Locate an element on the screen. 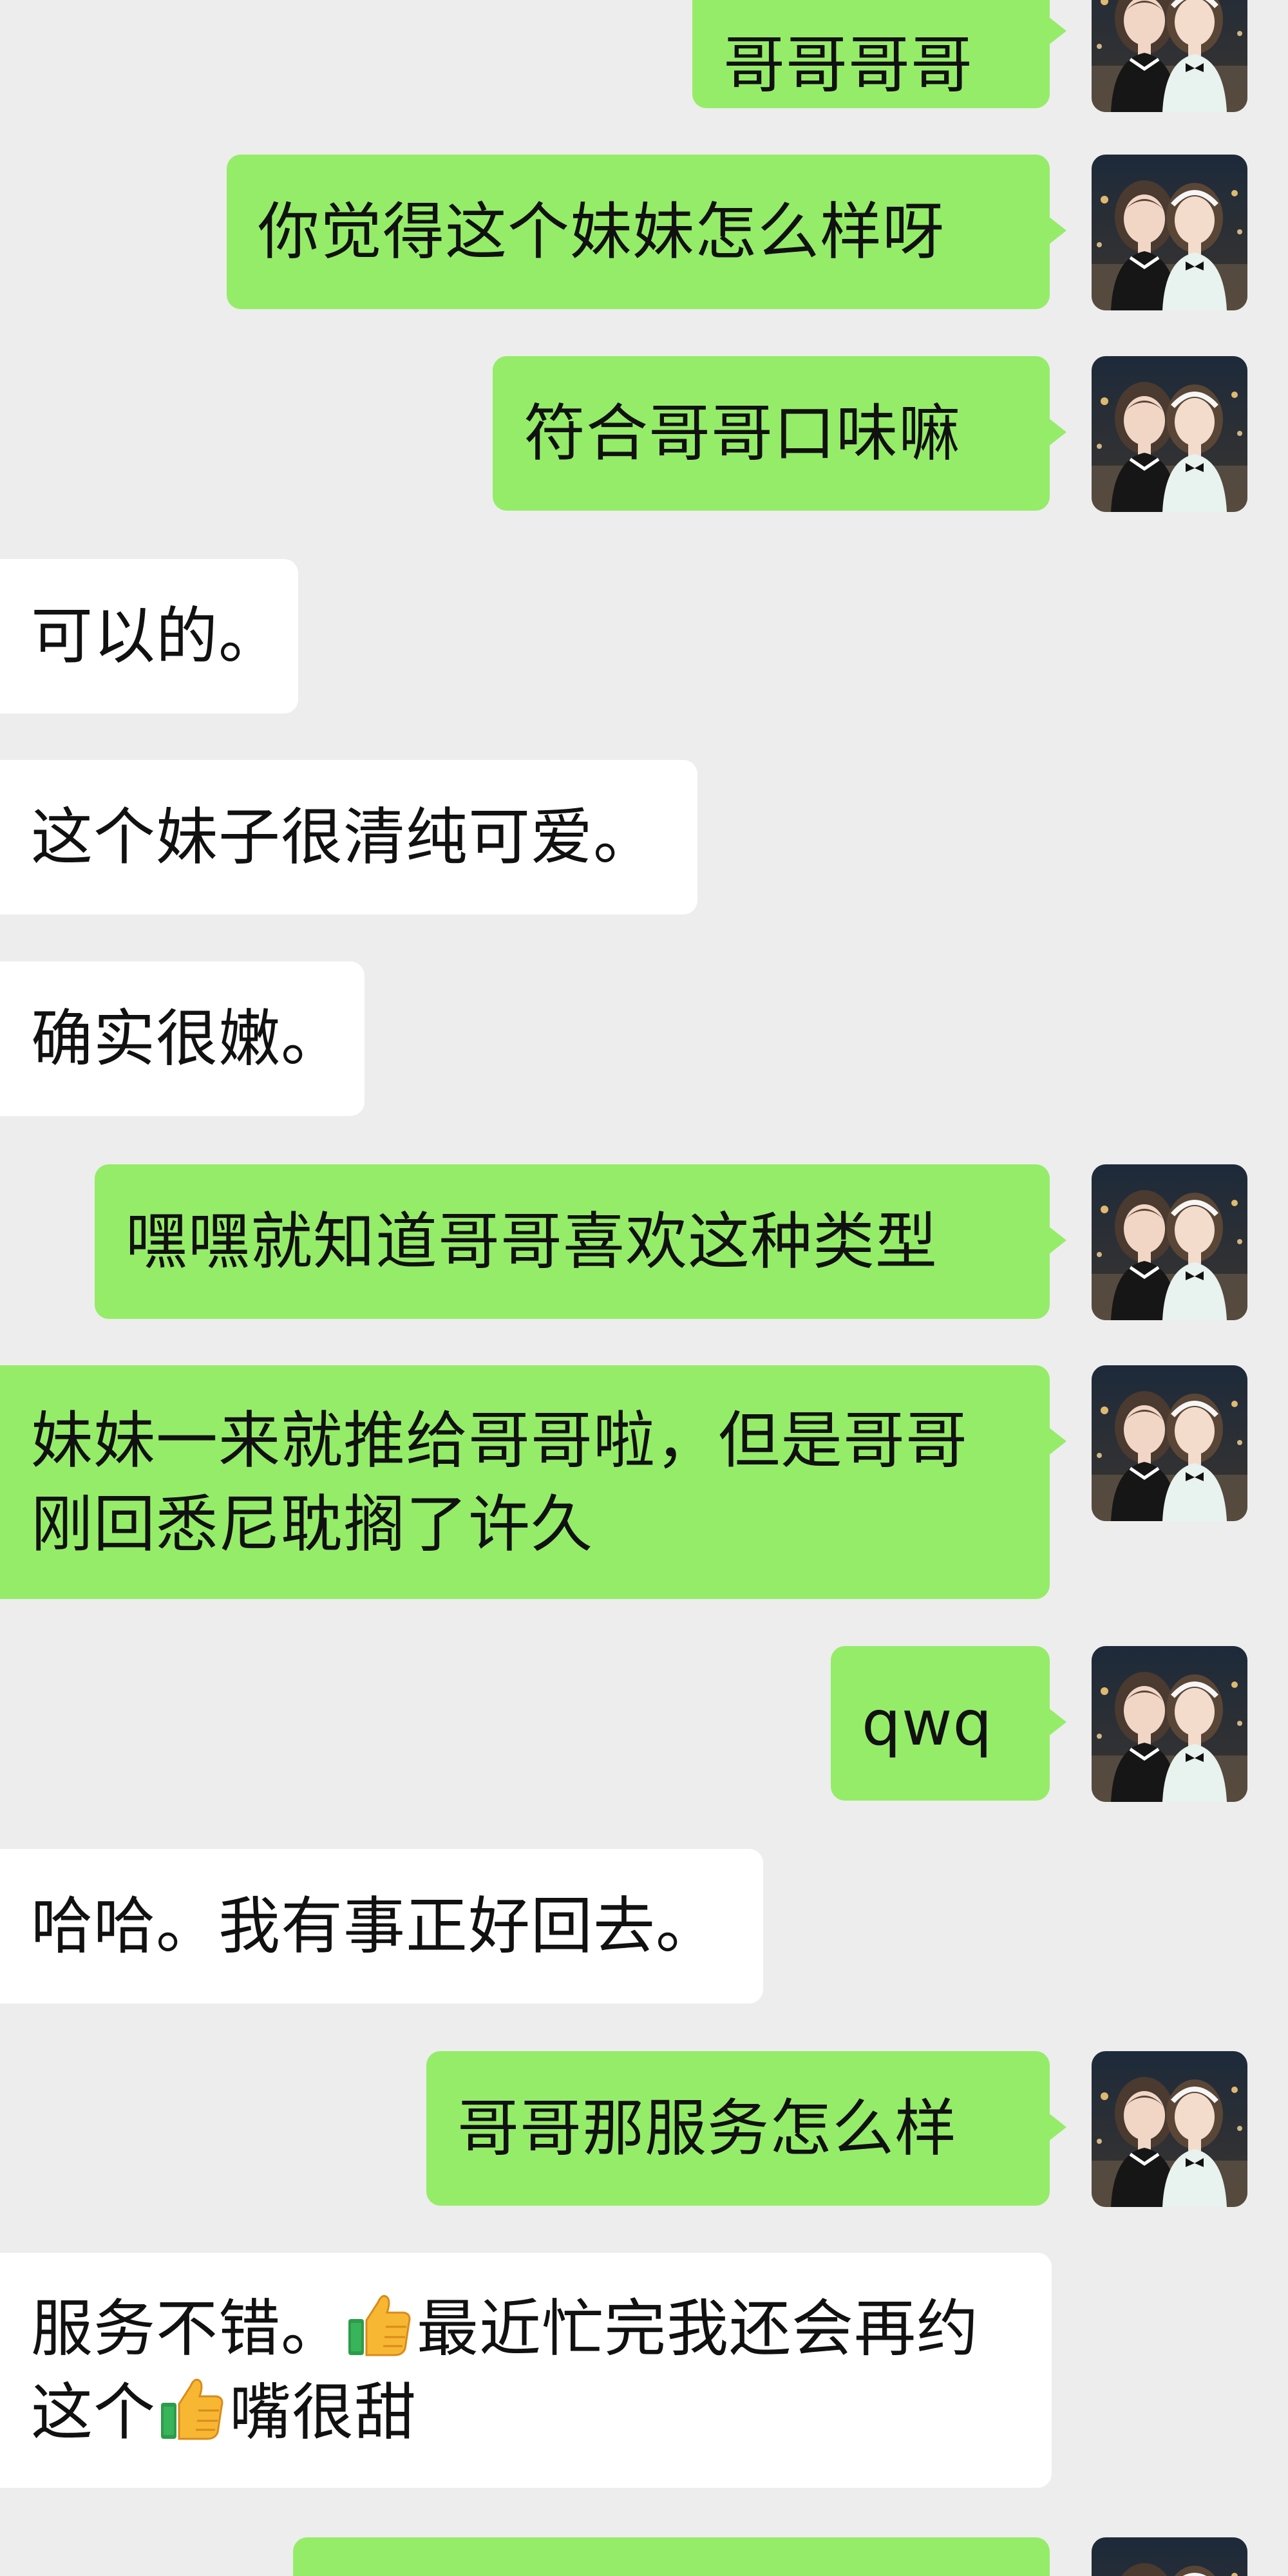 The image size is (1288, 2576). message-text: 确实很嫩。 is located at coordinates (187, 1039).